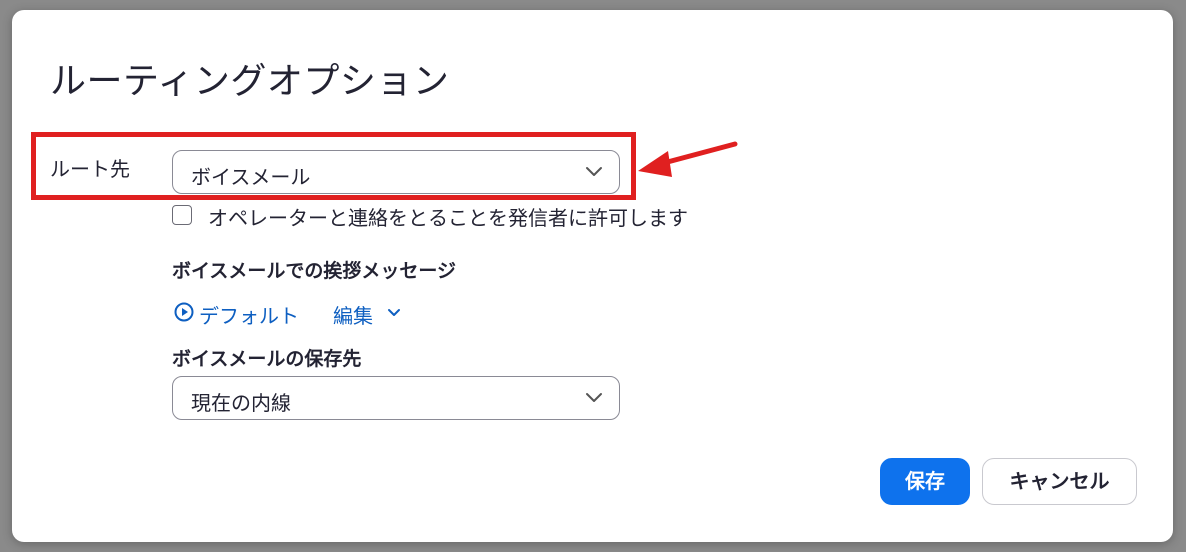  What do you see at coordinates (184, 312) in the screenshot?
I see `play-circle-icon` at bounding box center [184, 312].